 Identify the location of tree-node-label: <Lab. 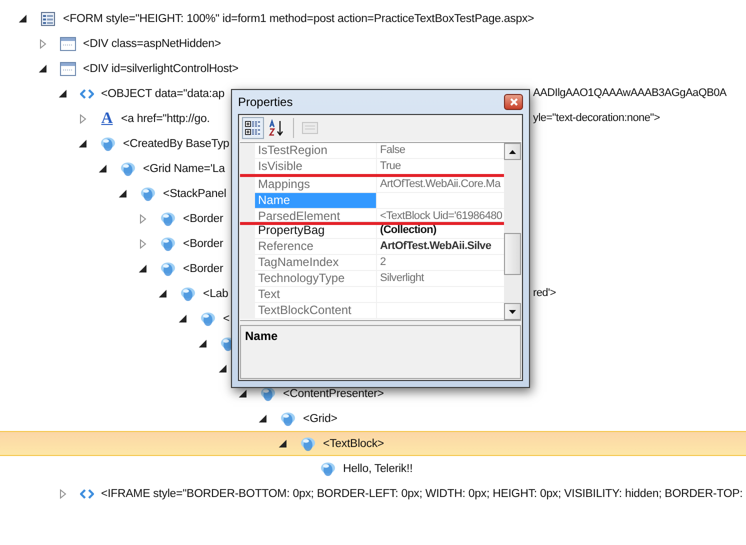
(215, 294).